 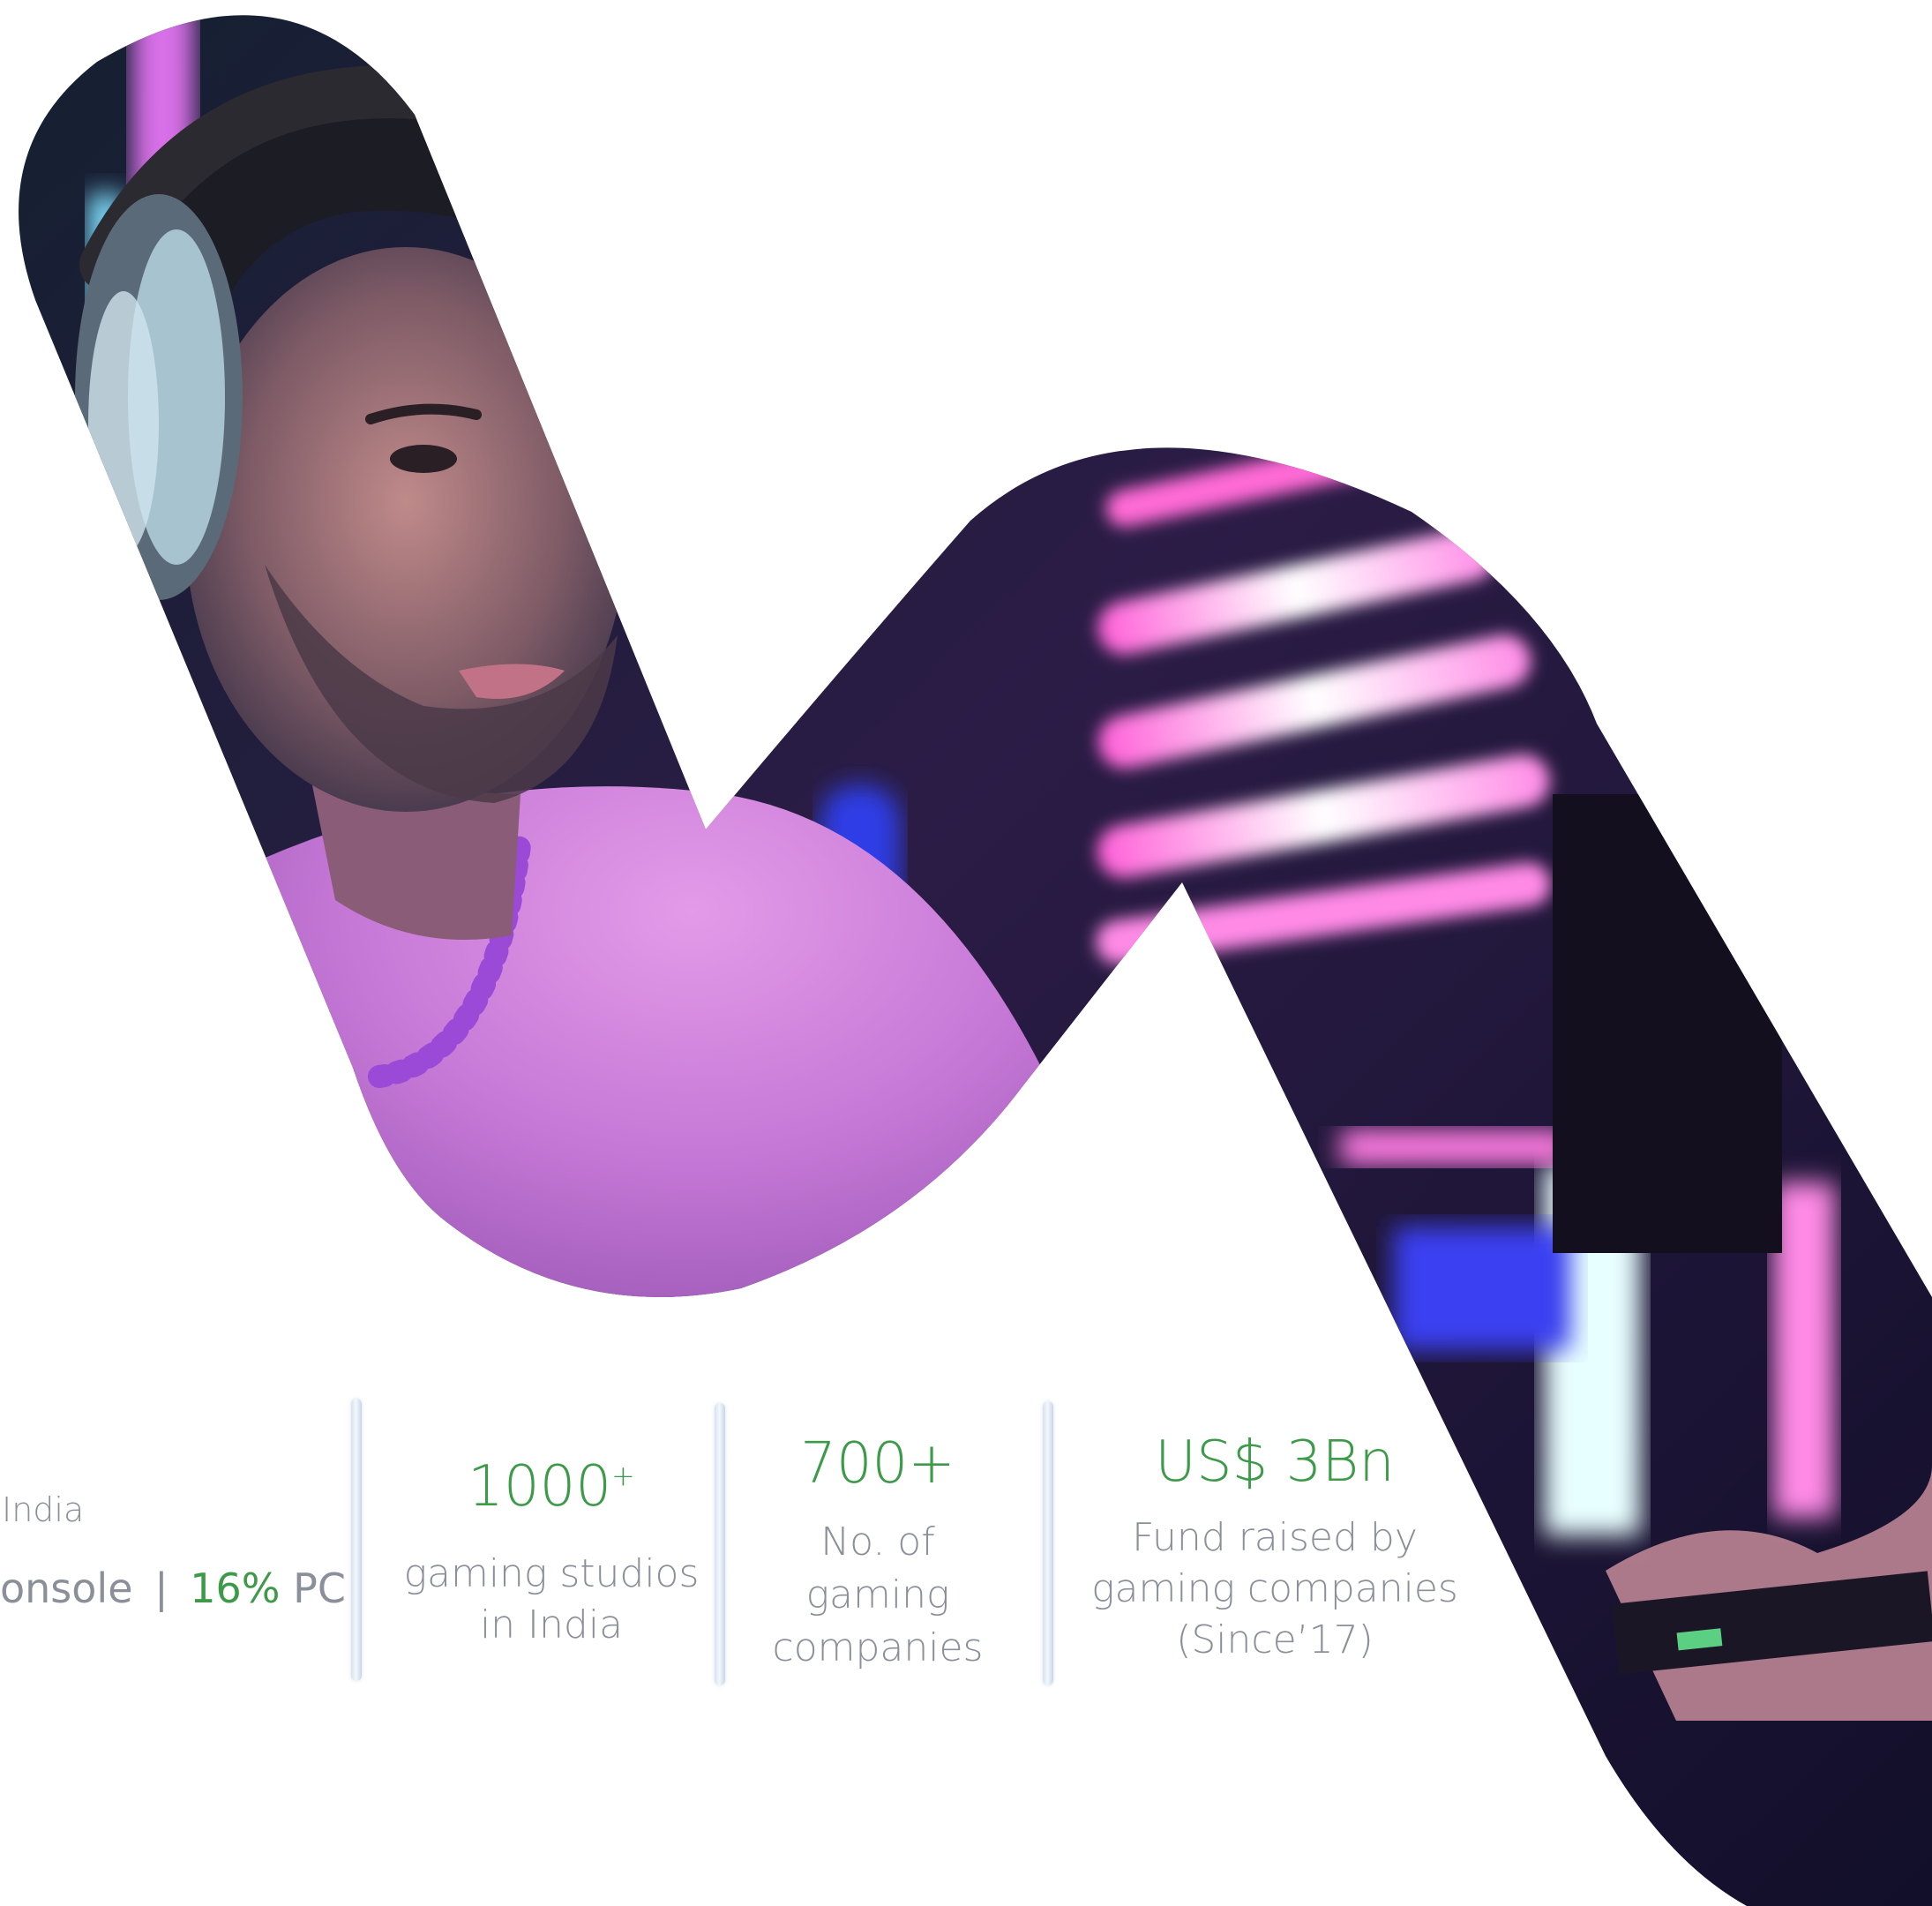 What do you see at coordinates (878, 1464) in the screenshot?
I see `stat-value-companies: 700+` at bounding box center [878, 1464].